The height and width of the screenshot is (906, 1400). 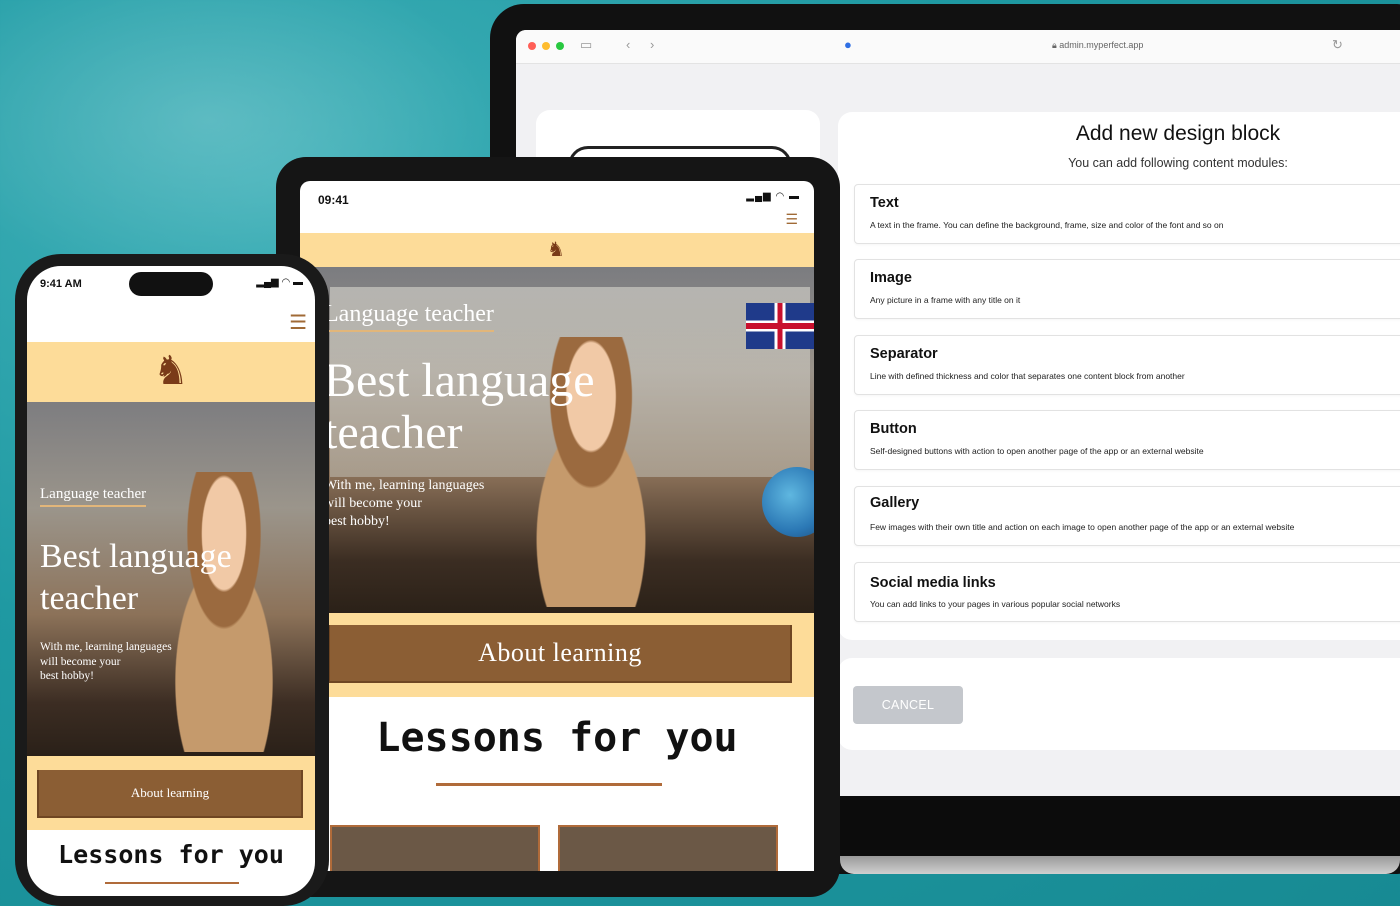 I want to click on status-time: 9:41 AM, so click(x=61, y=284).